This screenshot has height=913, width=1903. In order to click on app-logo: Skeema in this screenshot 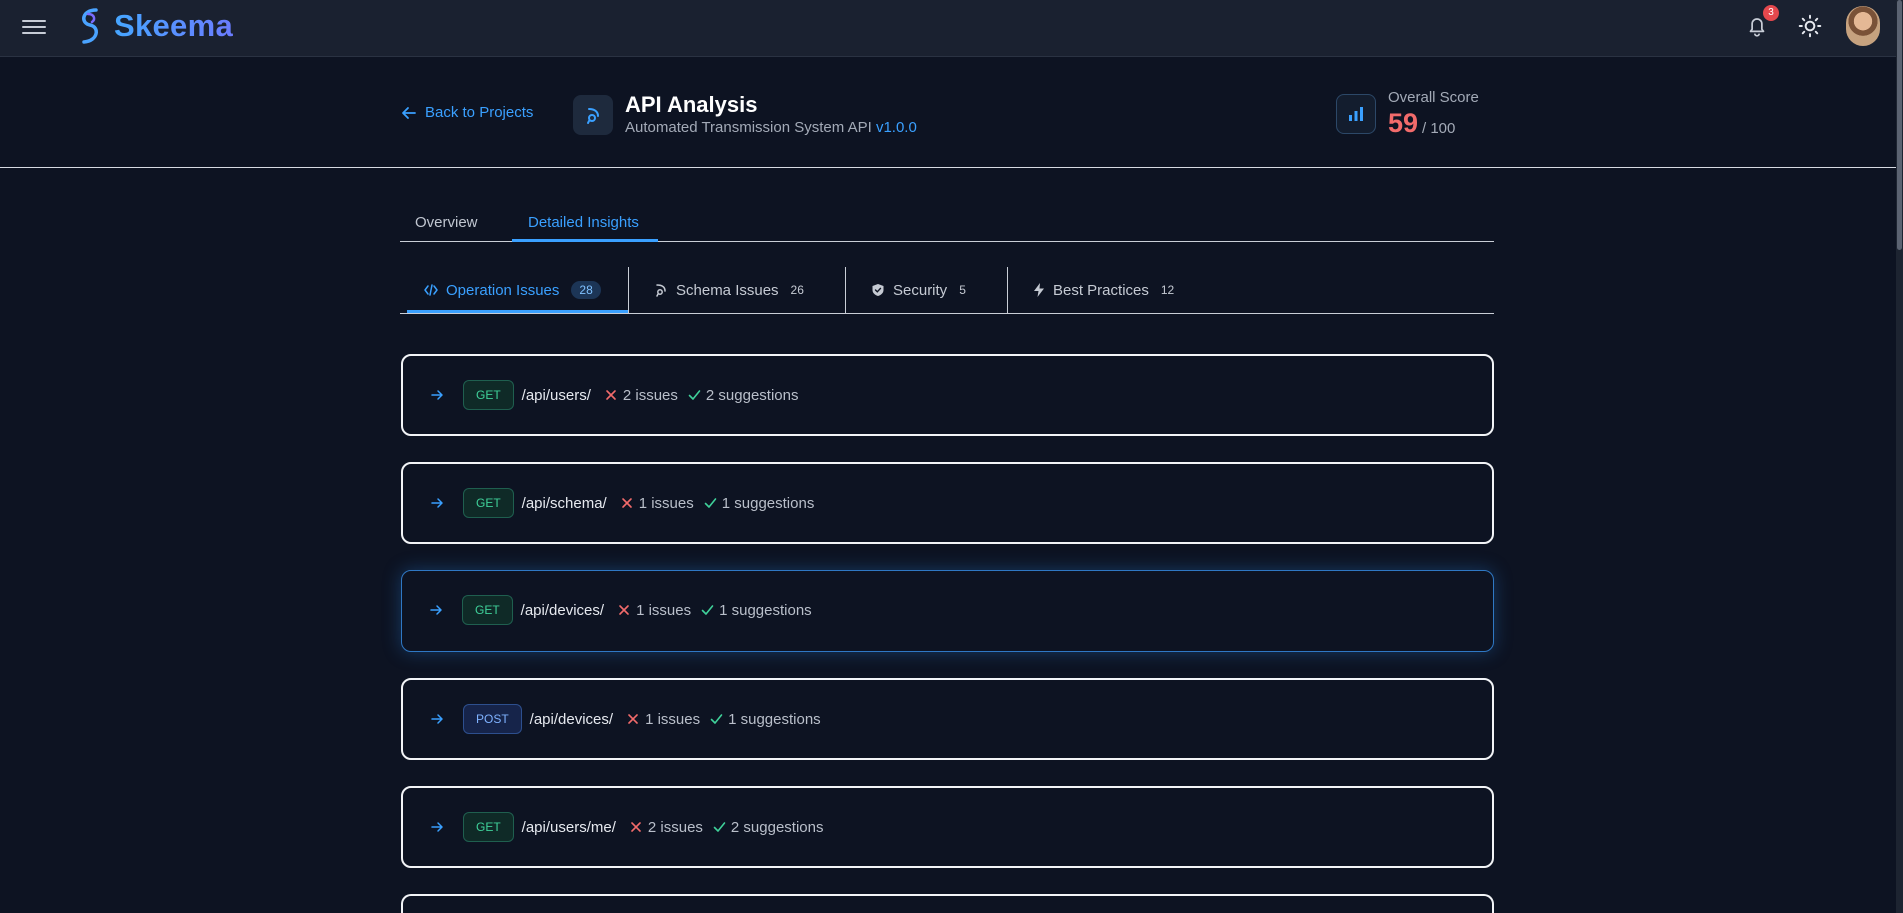, I will do `click(153, 26)`.